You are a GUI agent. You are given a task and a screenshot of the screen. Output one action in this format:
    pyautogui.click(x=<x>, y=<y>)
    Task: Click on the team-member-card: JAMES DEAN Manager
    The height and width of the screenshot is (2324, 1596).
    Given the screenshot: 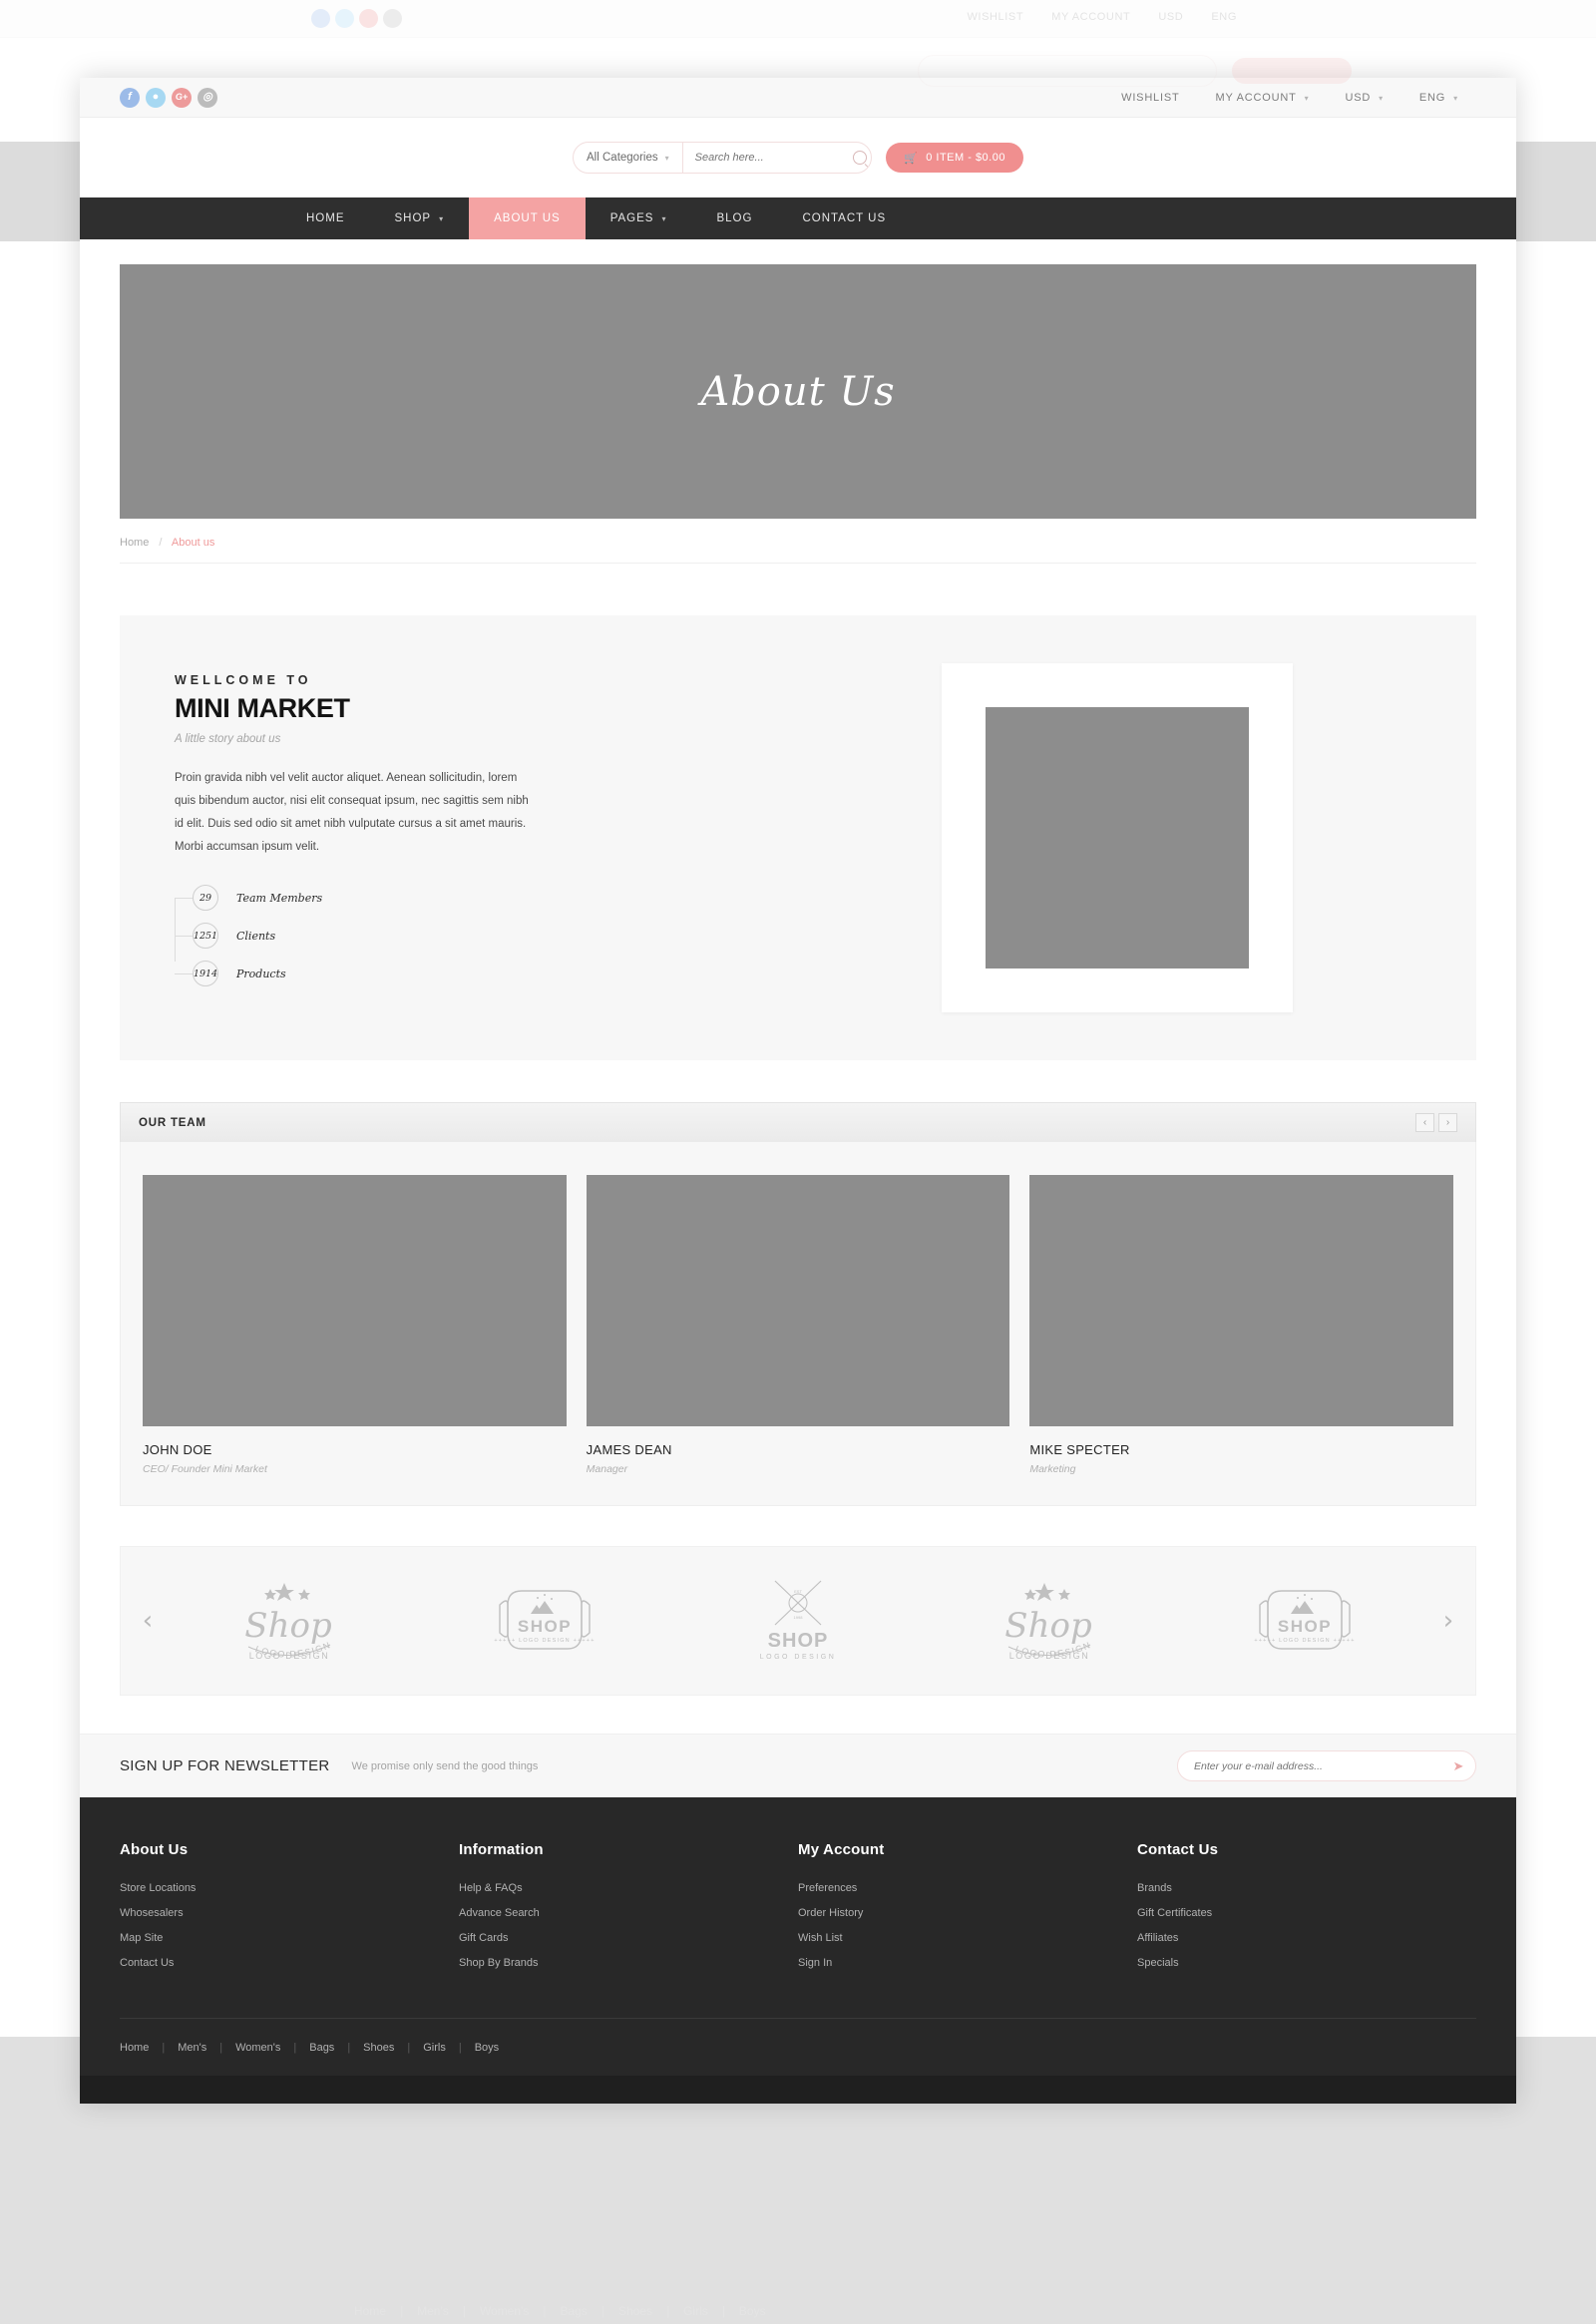 What is the action you would take?
    pyautogui.click(x=798, y=1325)
    